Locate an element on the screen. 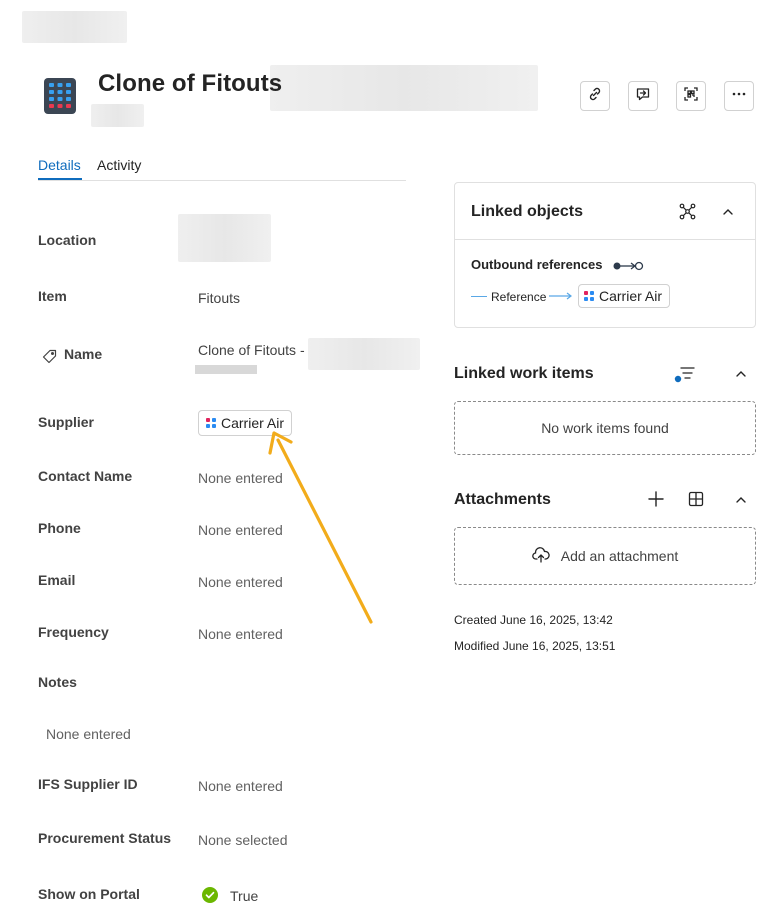 This screenshot has width=766, height=908. supplier-label: Supplier is located at coordinates (66, 422).